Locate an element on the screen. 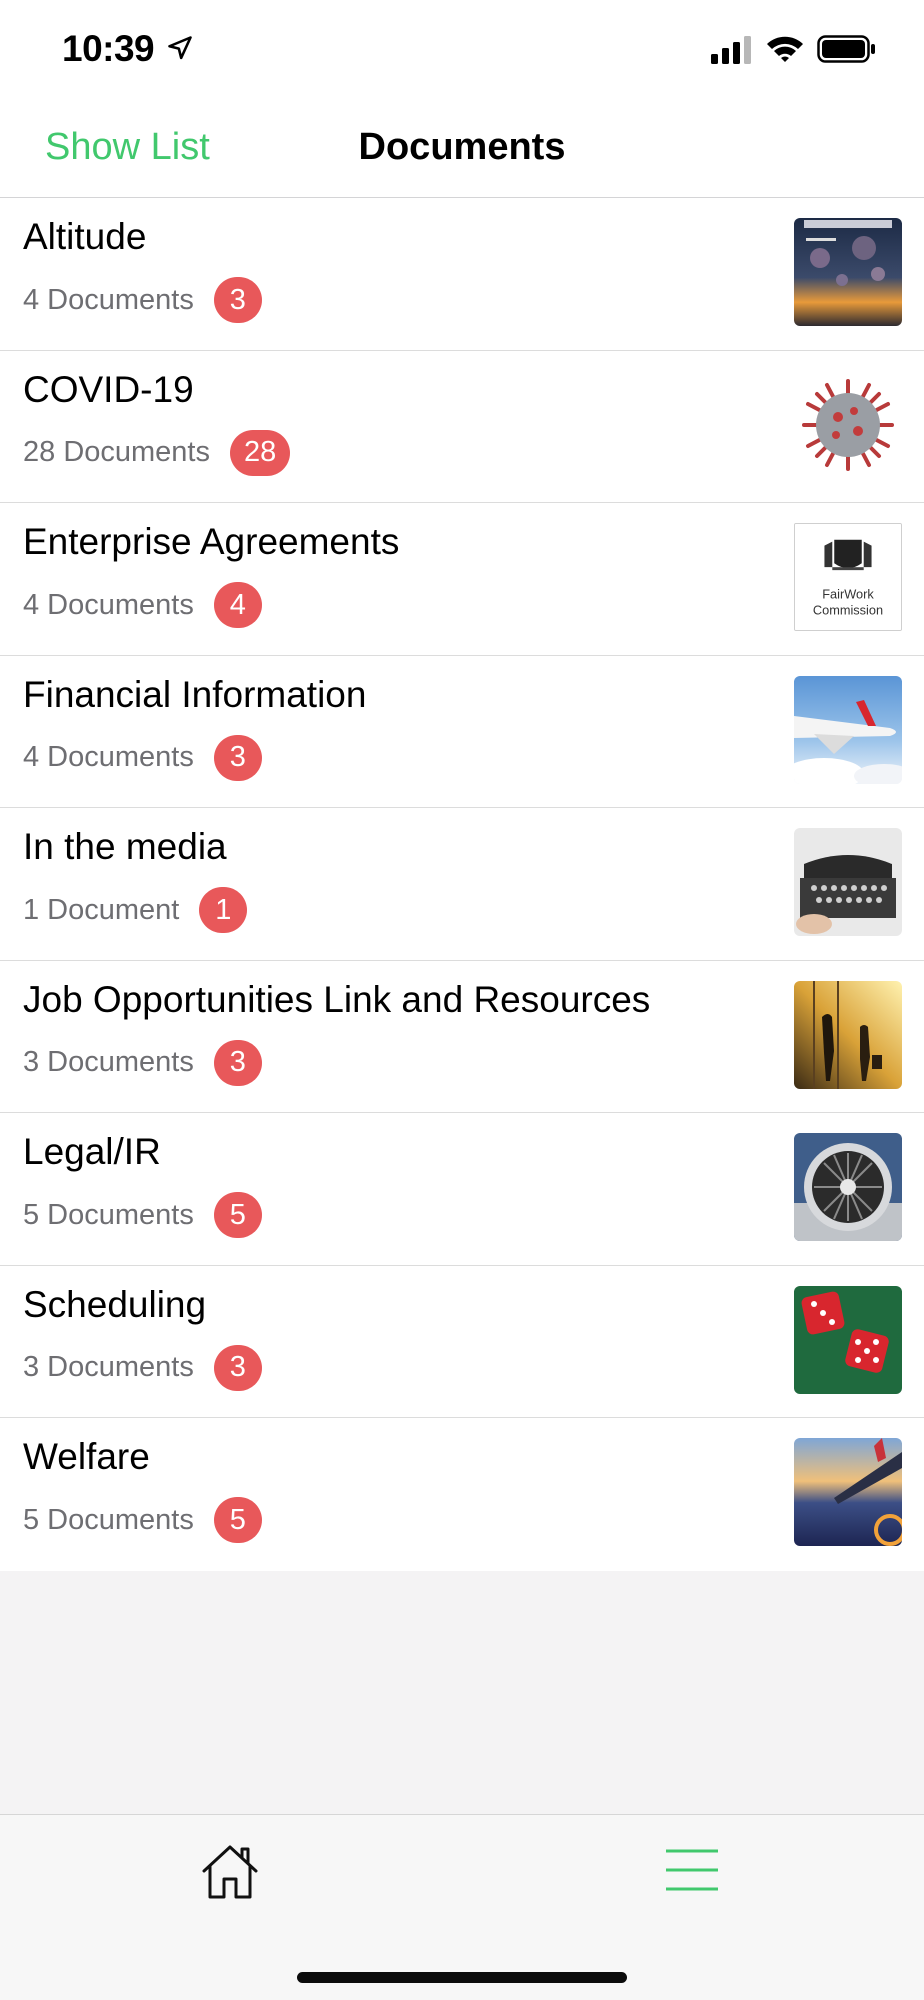 This screenshot has width=924, height=2000. unread-badge: 1 is located at coordinates (223, 910).